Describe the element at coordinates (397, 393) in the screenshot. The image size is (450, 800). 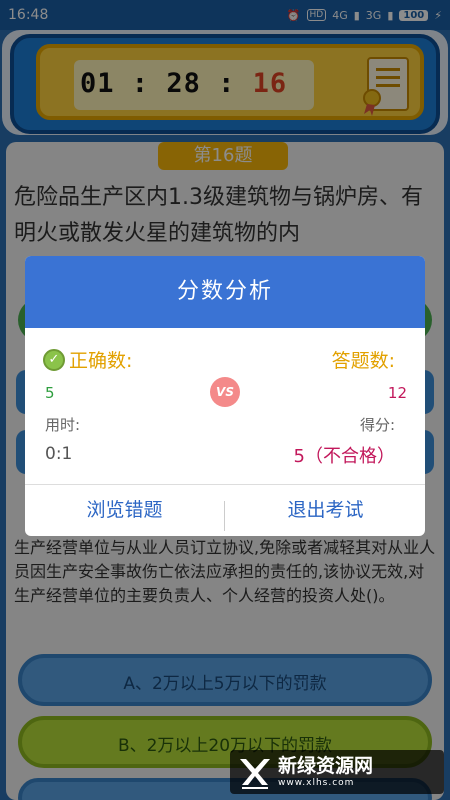
I see `answered-count-value: 12` at that location.